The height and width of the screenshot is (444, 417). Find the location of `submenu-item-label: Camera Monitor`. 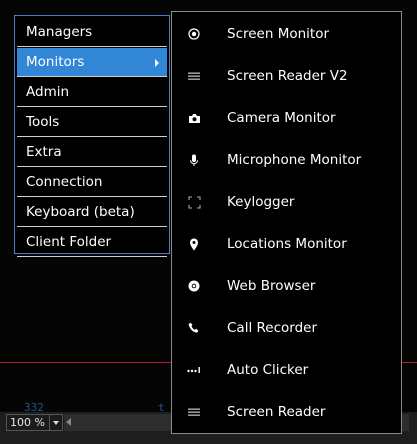

submenu-item-label: Camera Monitor is located at coordinates (281, 118).